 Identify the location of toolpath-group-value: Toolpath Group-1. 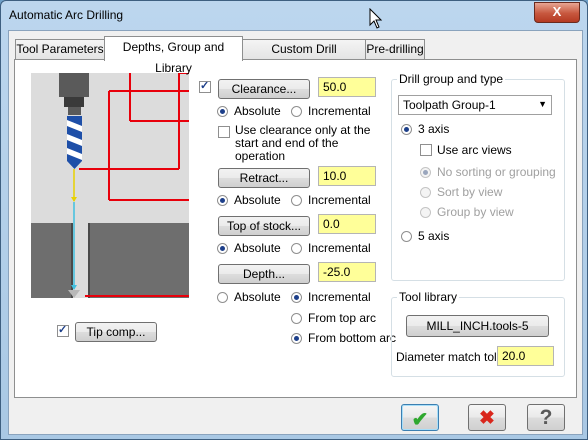
(449, 105).